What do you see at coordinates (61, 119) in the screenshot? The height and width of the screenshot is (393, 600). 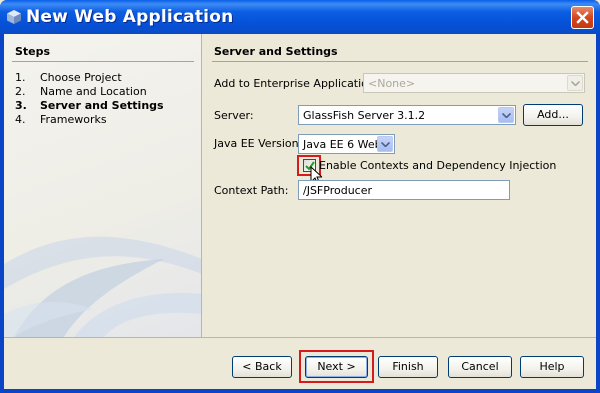 I see `step-frameworks: 4. Frameworks` at bounding box center [61, 119].